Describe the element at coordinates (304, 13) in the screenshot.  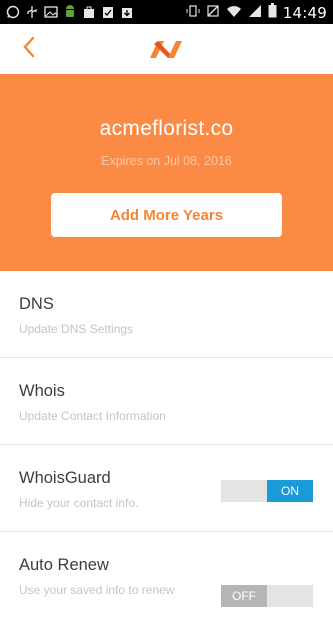
I see `status-time: 14:49` at that location.